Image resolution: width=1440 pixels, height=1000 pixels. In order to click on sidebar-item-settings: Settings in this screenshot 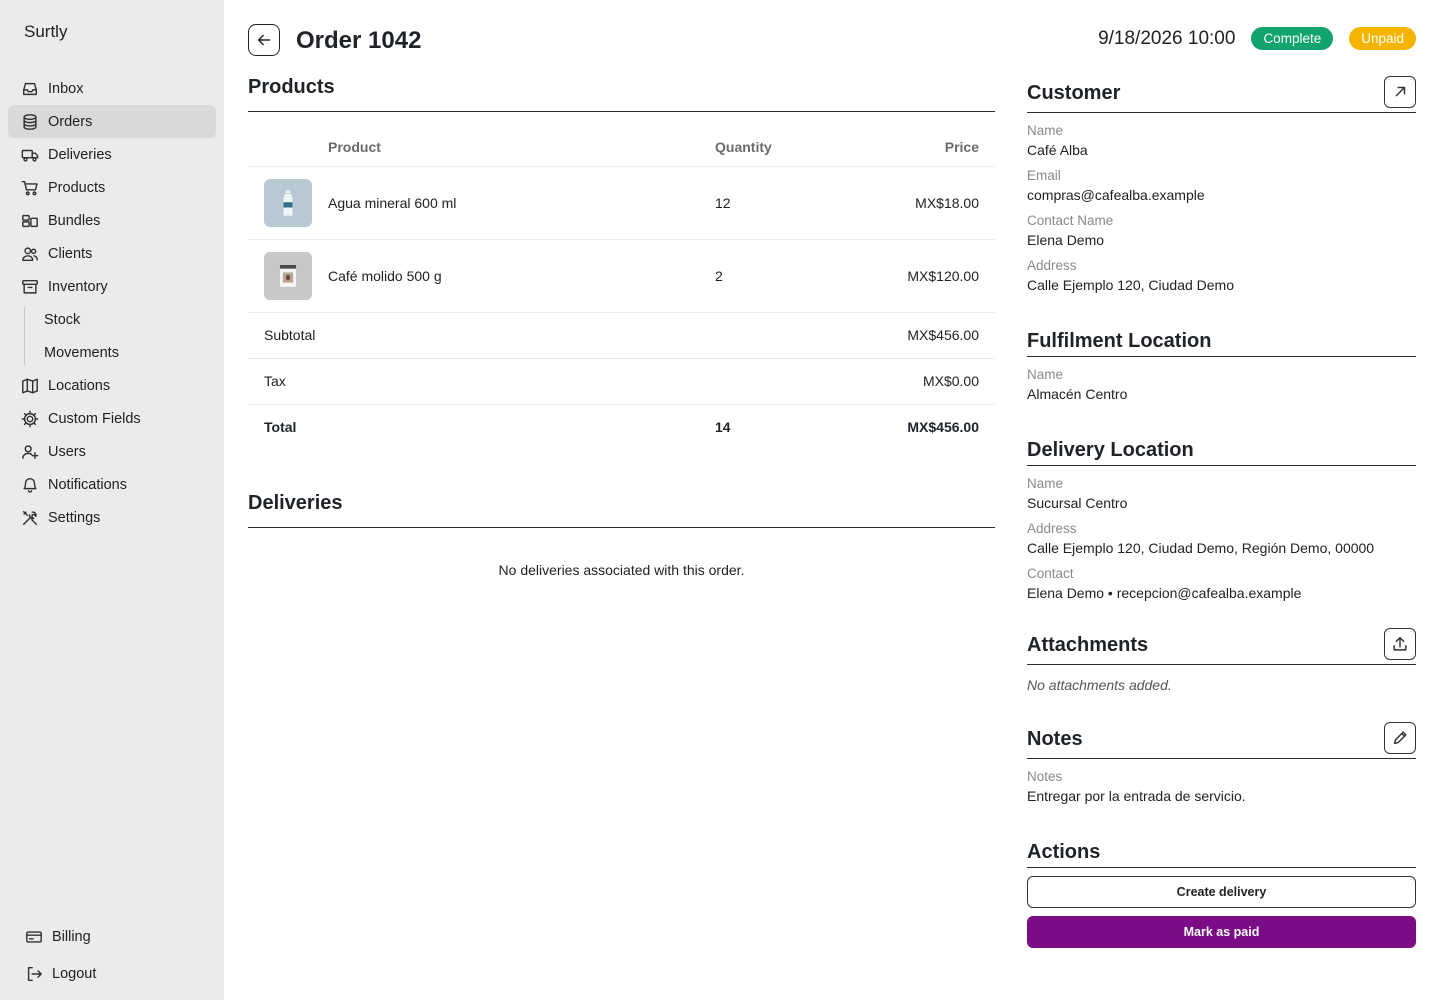, I will do `click(112, 517)`.